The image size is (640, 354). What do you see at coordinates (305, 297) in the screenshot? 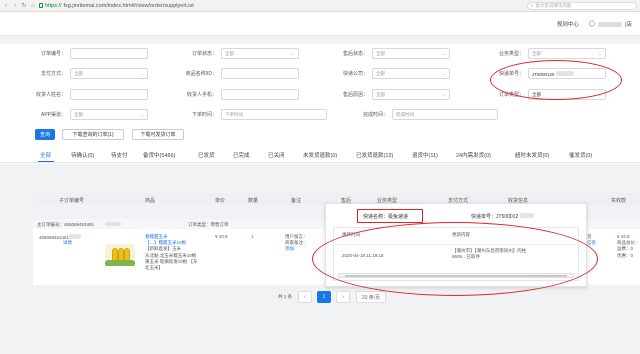
I see `prev-page-button: ‹` at bounding box center [305, 297].